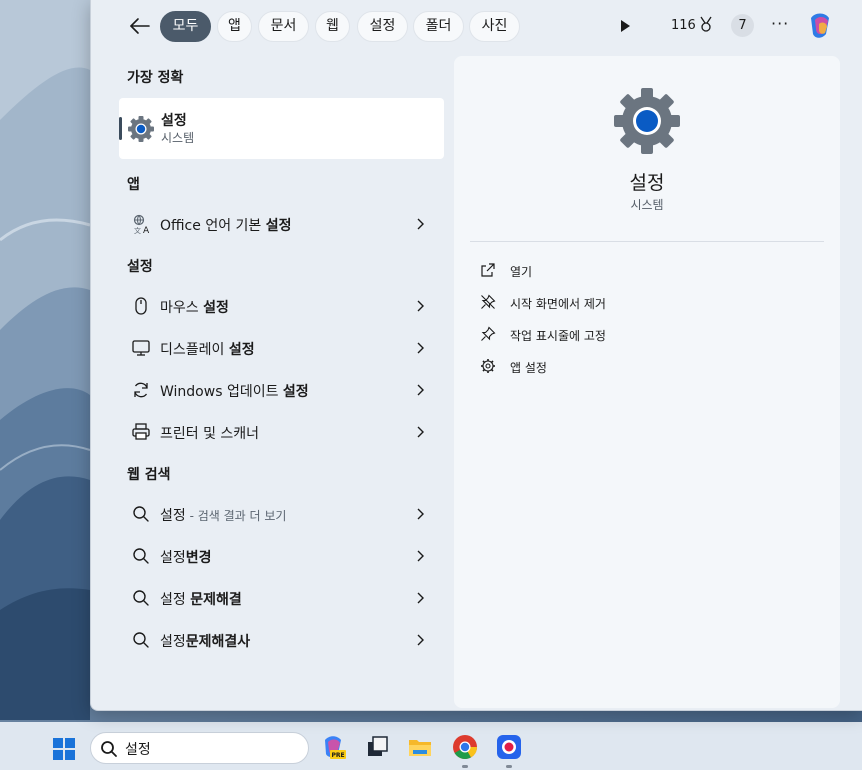 The height and width of the screenshot is (770, 862). I want to click on detail-subtitle: 시스템, so click(647, 205).